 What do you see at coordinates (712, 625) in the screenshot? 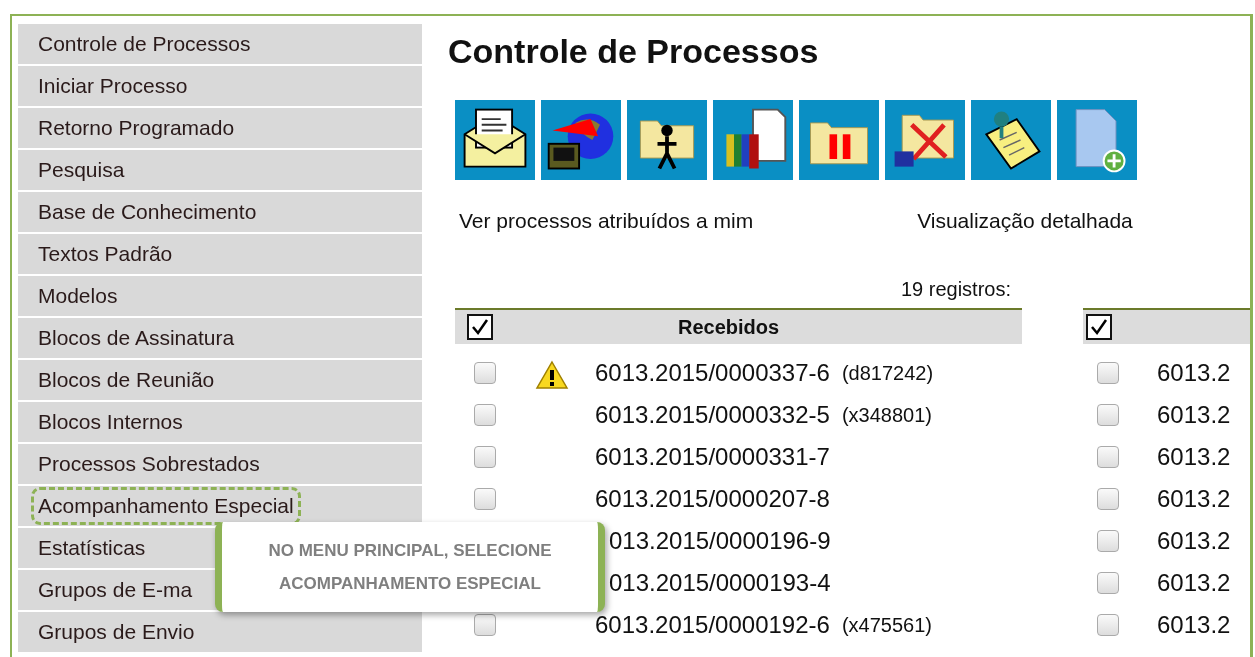
I see `process-number: 6013.2015/0000192-6` at bounding box center [712, 625].